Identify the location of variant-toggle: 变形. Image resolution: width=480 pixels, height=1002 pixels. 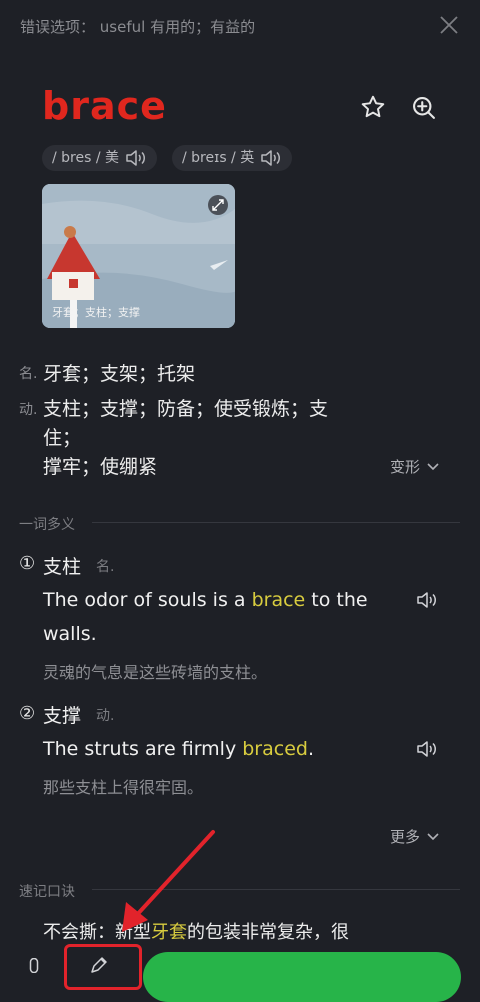
(415, 466).